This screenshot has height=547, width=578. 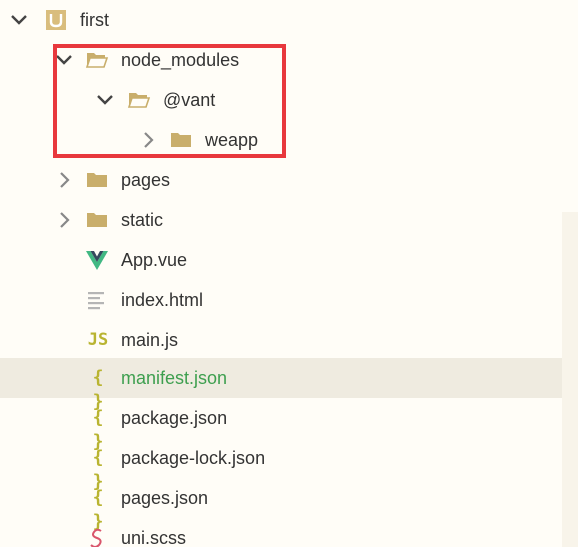 I want to click on tree-item-label: package.json, so click(x=174, y=418).